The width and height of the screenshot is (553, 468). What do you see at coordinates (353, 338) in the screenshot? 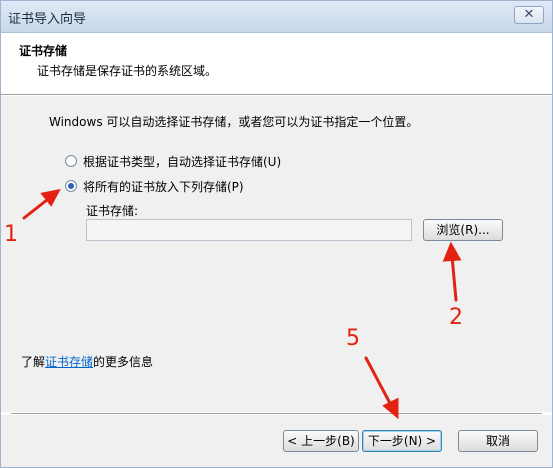
I see `annotation-step-5: 5` at bounding box center [353, 338].